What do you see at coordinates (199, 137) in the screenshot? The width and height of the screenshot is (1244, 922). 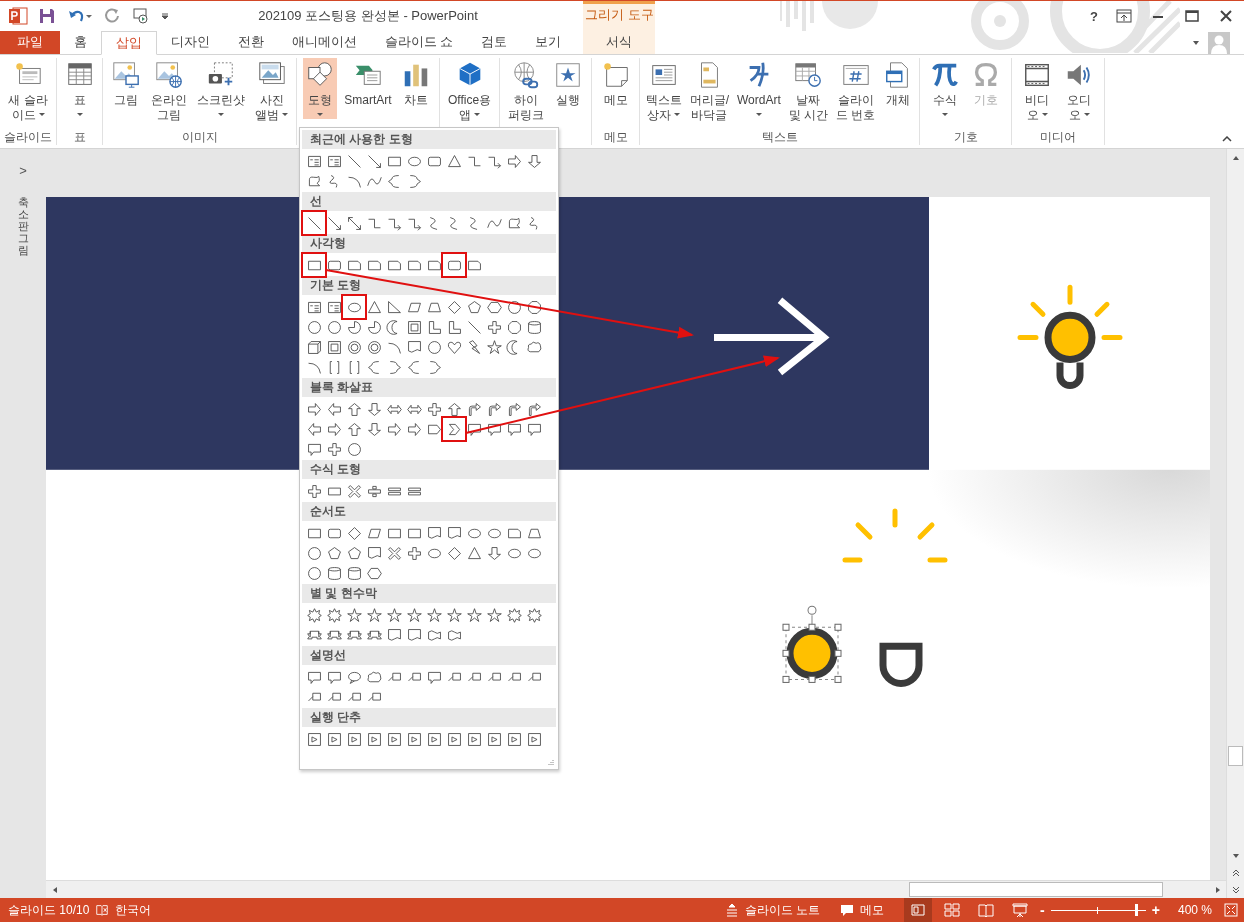 I see `group-label: 이미지` at bounding box center [199, 137].